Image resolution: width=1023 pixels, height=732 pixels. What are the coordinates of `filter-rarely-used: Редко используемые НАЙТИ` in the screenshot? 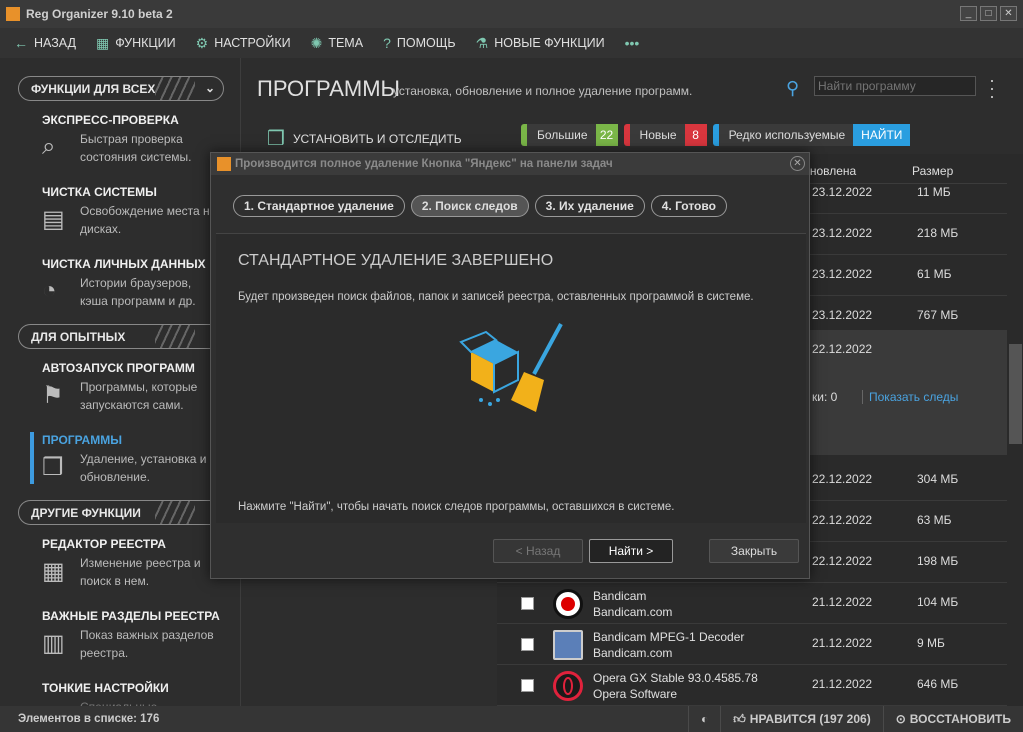 It's located at (811, 135).